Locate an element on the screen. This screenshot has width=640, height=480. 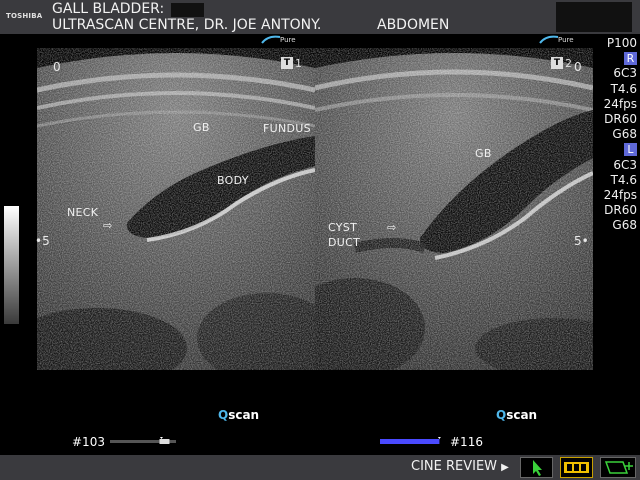
label-fundus: FUNDUS is located at coordinates (287, 128).